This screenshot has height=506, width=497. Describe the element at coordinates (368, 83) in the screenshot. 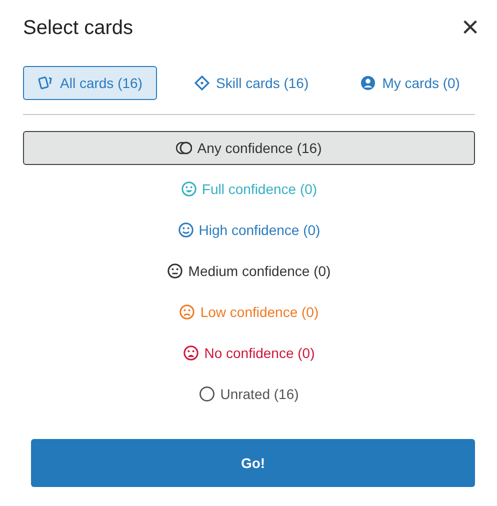

I see `user-icon` at that location.